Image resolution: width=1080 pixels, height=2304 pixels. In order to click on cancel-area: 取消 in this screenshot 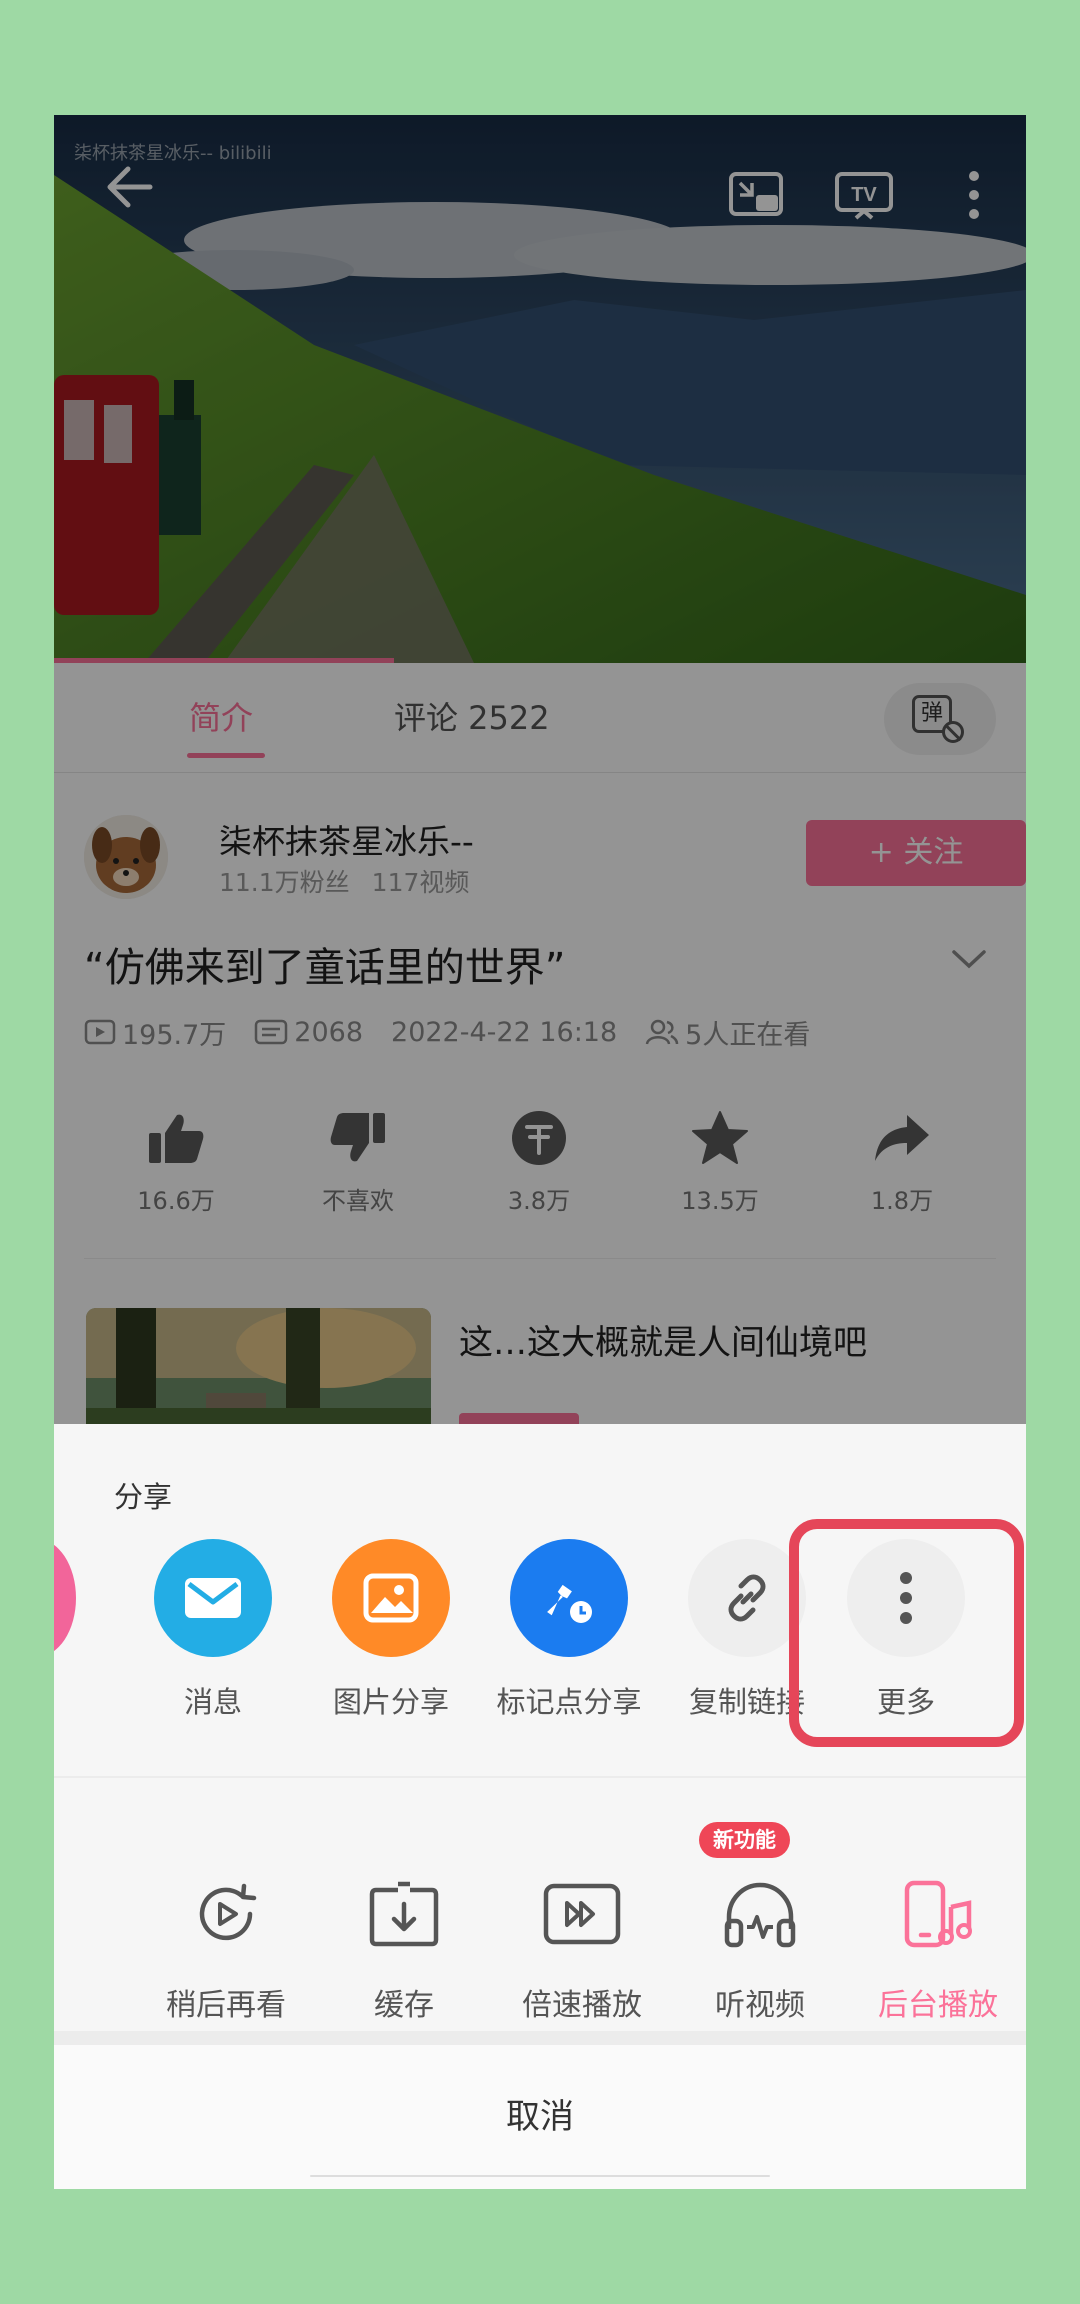, I will do `click(540, 2117)`.